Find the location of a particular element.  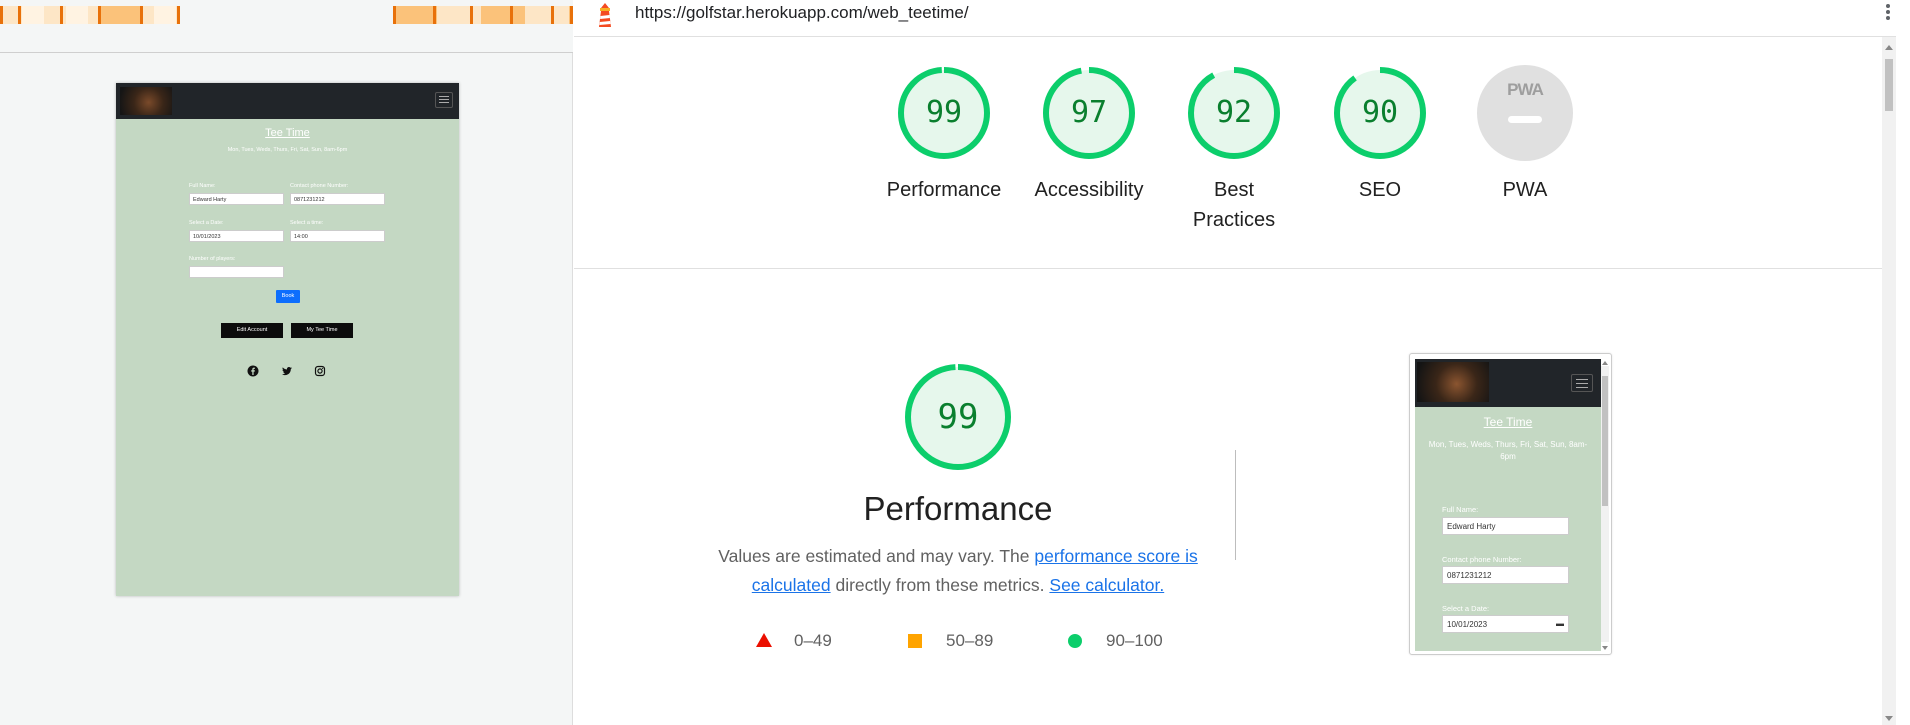

gauge-score: 99 is located at coordinates (944, 112).